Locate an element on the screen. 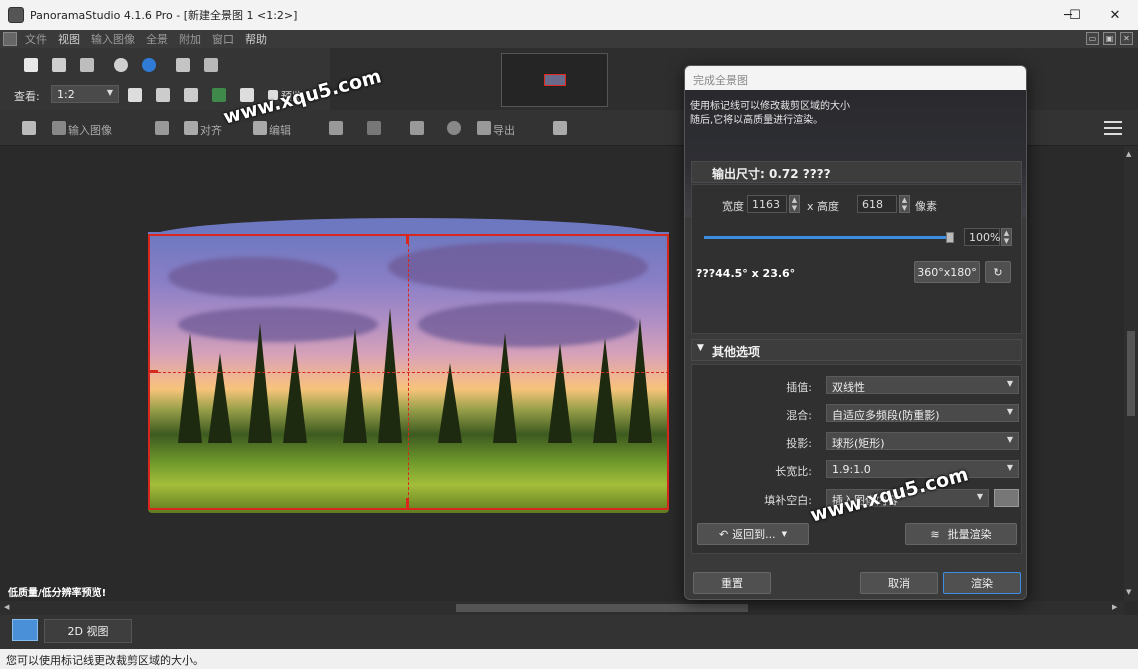  vertical-scrollbar: ▲ ▼ is located at coordinates (1131, 373).